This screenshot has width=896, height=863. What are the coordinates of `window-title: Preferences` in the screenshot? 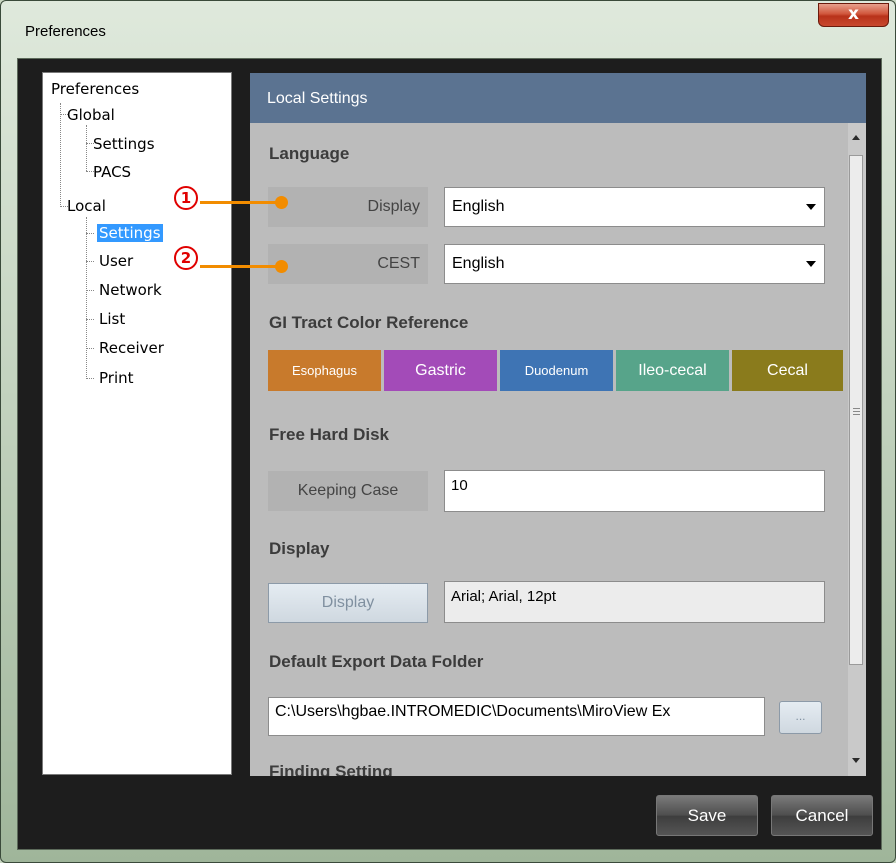 It's located at (65, 31).